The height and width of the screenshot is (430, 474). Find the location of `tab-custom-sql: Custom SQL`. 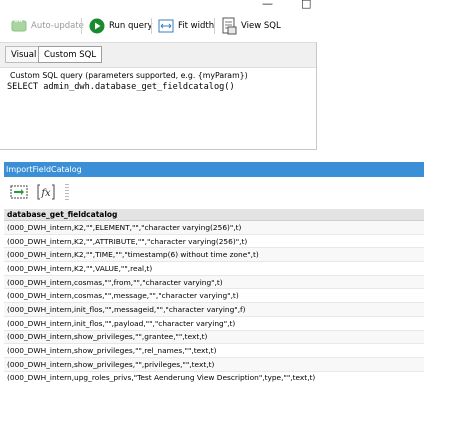

tab-custom-sql: Custom SQL is located at coordinates (70, 54).